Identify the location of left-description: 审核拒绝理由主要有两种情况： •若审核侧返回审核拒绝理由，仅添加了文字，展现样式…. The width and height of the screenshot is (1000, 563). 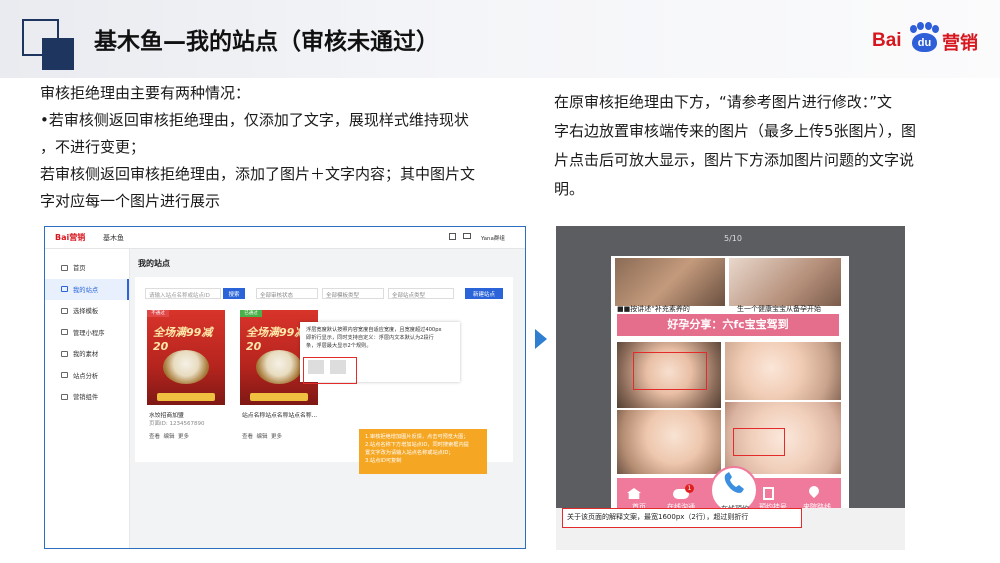
(285, 147).